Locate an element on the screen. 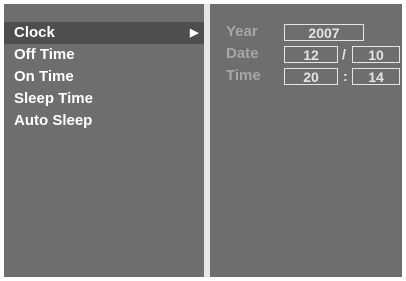  menu-item-auto-sleep: Auto Sleep is located at coordinates (104, 121).